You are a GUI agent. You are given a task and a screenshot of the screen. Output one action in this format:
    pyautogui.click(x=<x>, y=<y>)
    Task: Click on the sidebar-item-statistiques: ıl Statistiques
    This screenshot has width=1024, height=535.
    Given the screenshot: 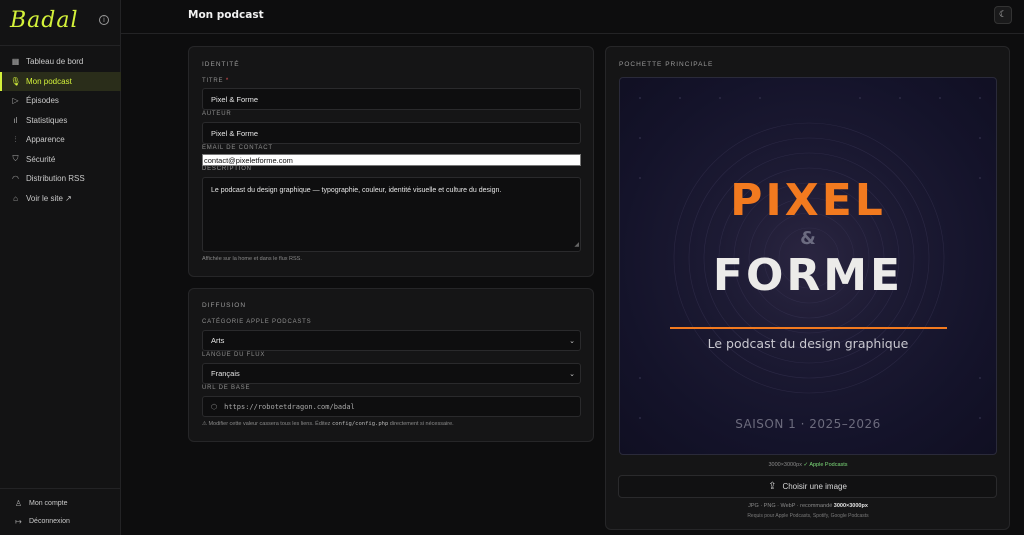 What is the action you would take?
    pyautogui.click(x=60, y=121)
    